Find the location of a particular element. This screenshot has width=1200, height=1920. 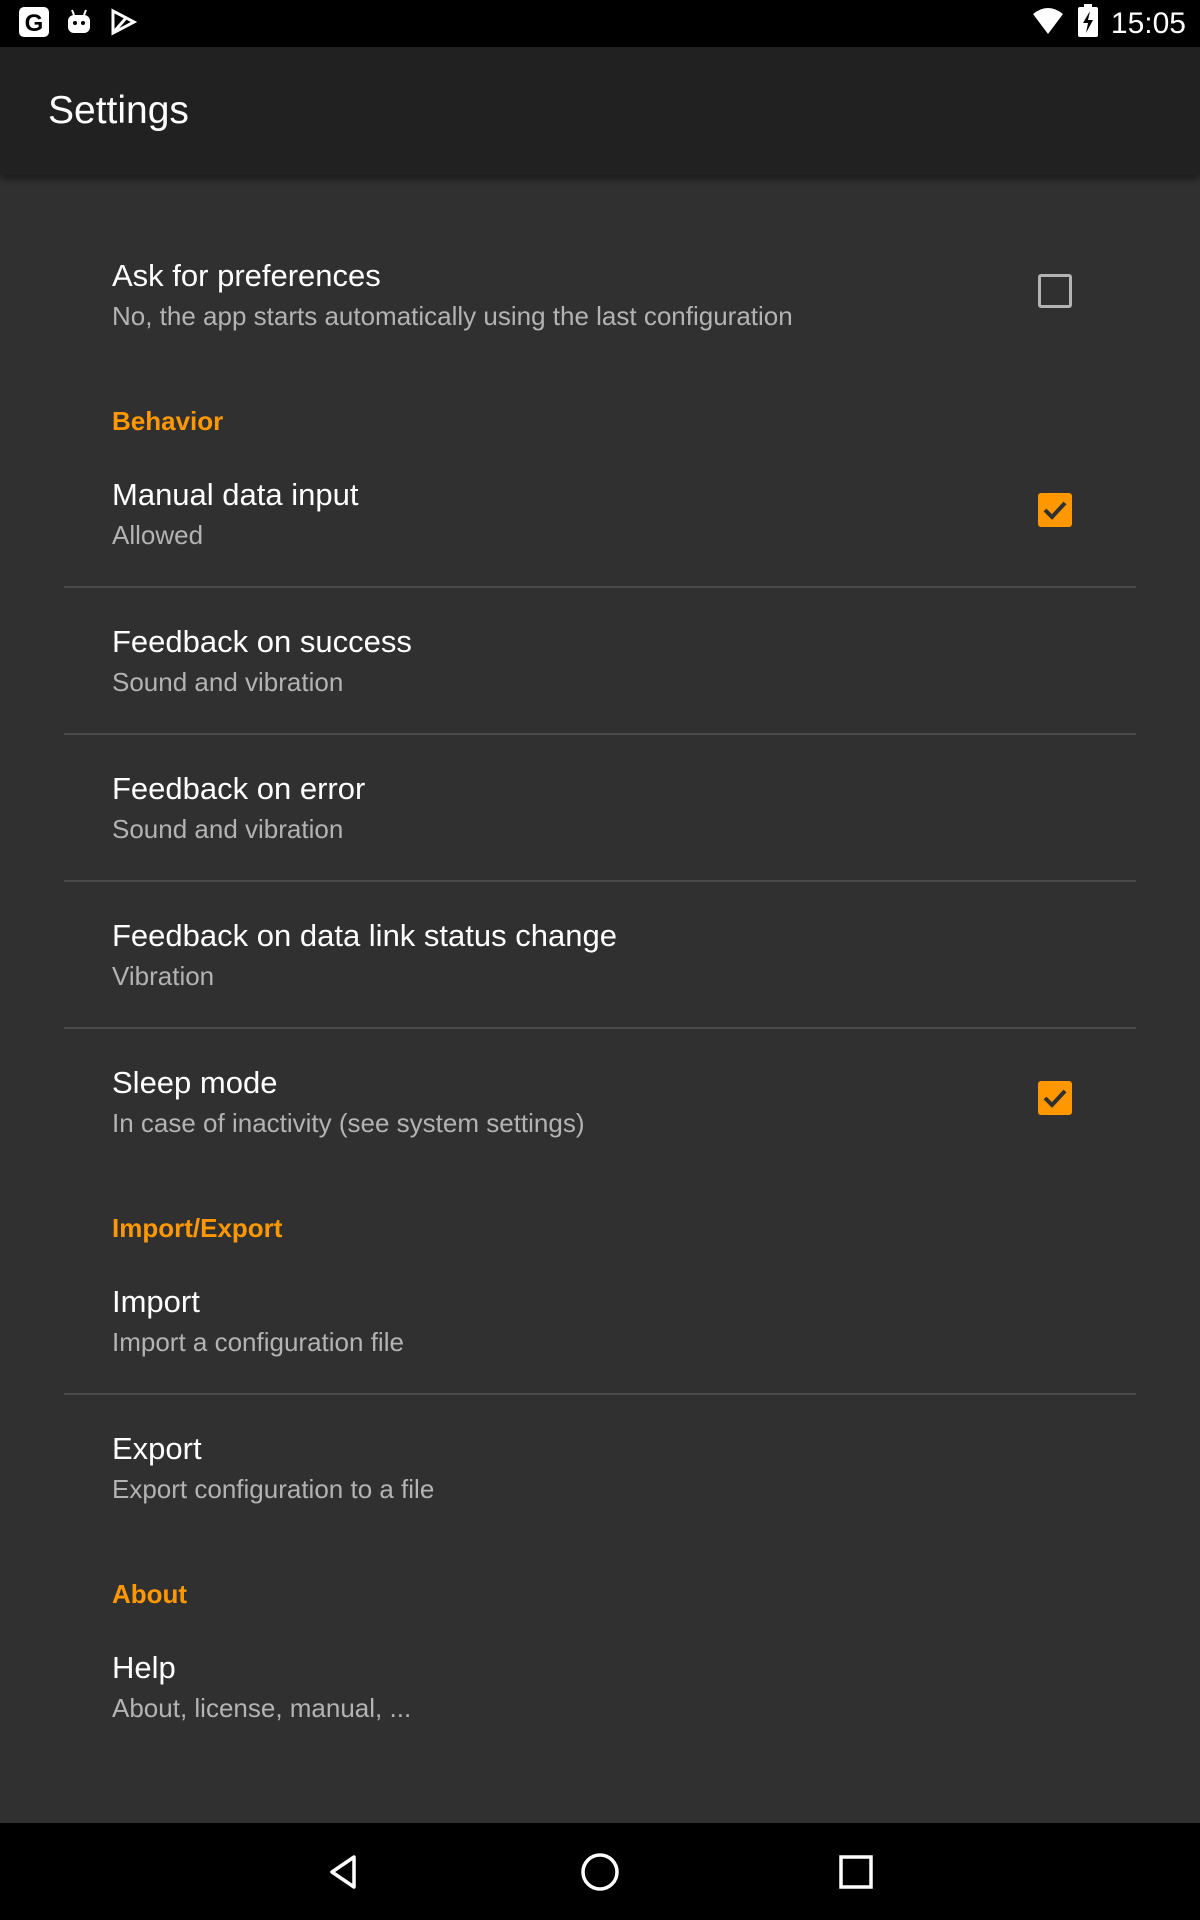

svg-text: G is located at coordinates (34, 23).